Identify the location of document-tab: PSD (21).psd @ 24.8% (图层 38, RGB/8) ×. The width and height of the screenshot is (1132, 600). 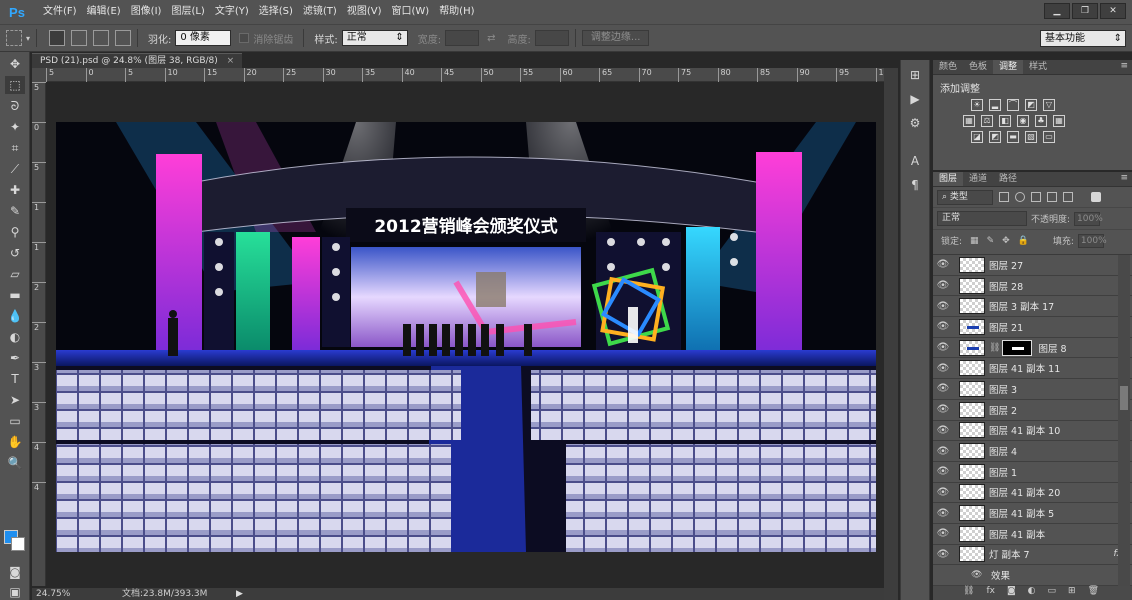
(137, 60).